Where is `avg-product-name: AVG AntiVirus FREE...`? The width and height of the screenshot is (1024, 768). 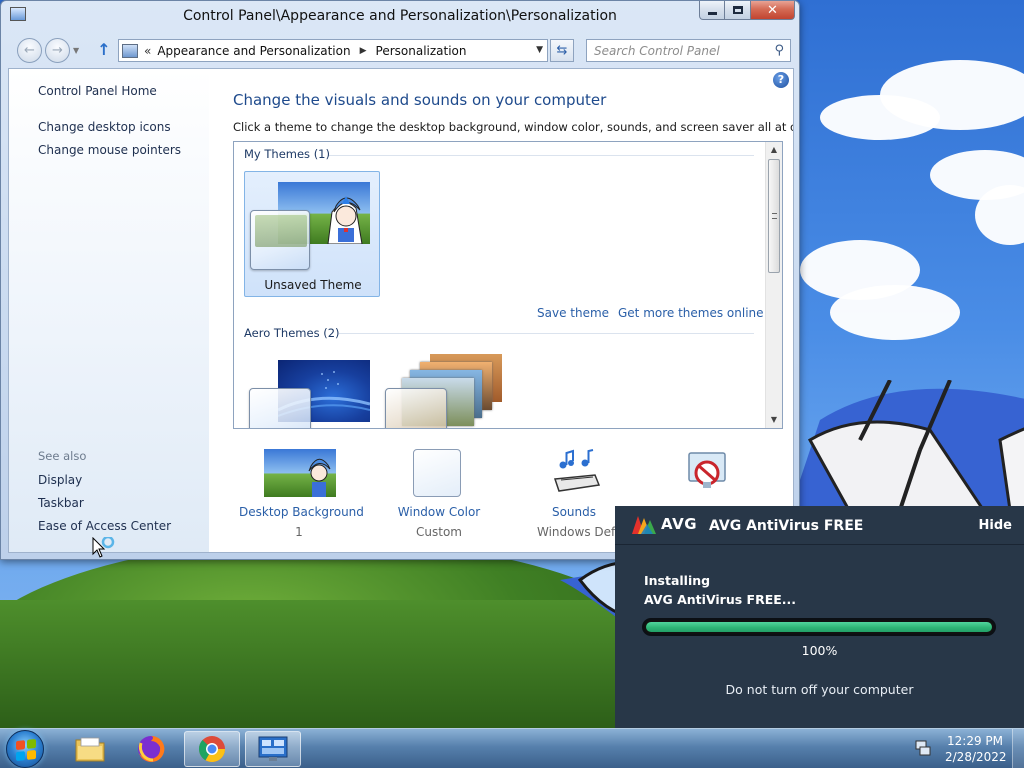 avg-product-name: AVG AntiVirus FREE... is located at coordinates (720, 599).